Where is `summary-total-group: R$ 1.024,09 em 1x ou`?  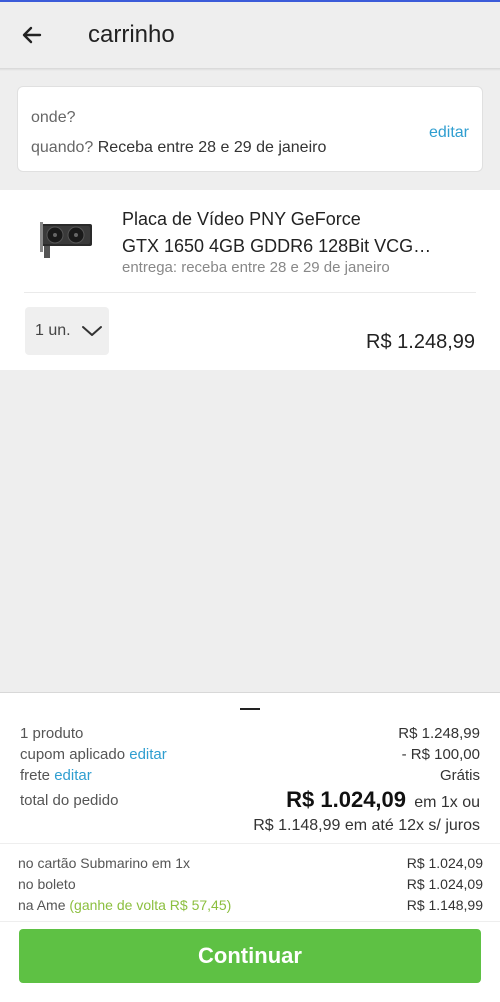 summary-total-group: R$ 1.024,09 em 1x ou is located at coordinates (383, 800).